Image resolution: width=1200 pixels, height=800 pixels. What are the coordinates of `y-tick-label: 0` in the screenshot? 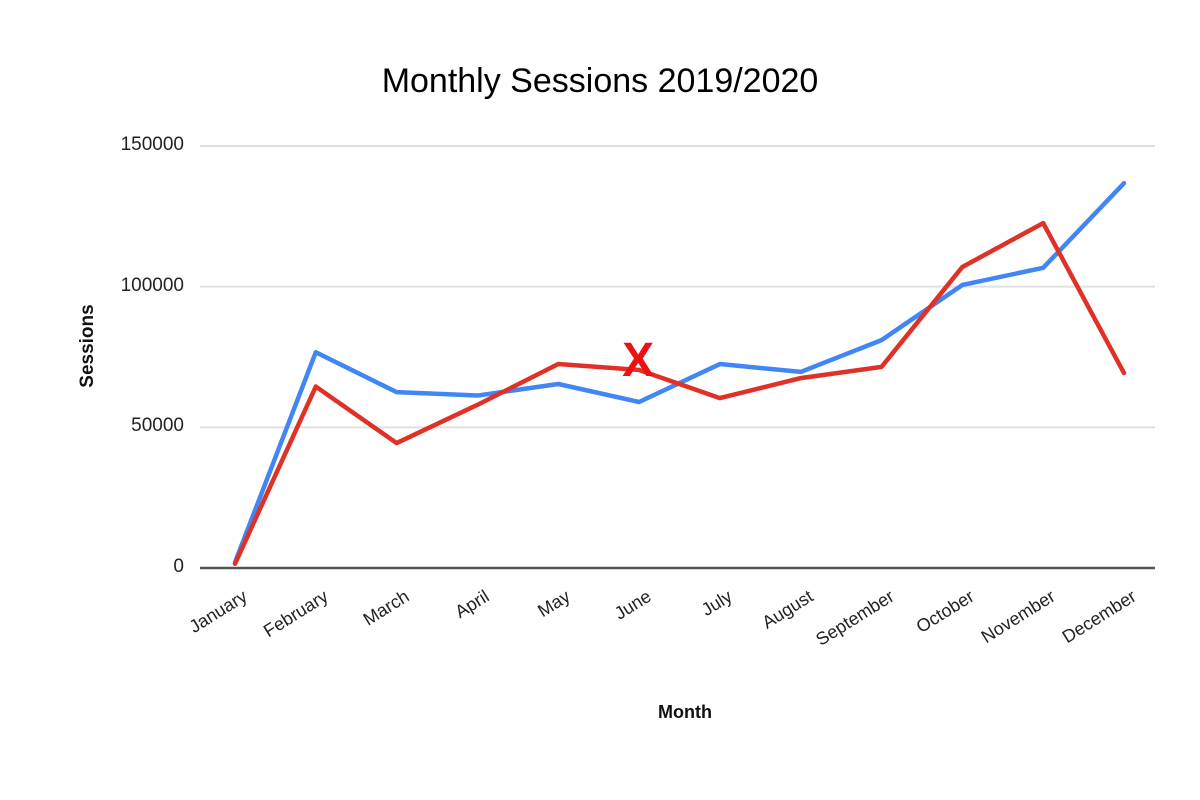 It's located at (178, 566).